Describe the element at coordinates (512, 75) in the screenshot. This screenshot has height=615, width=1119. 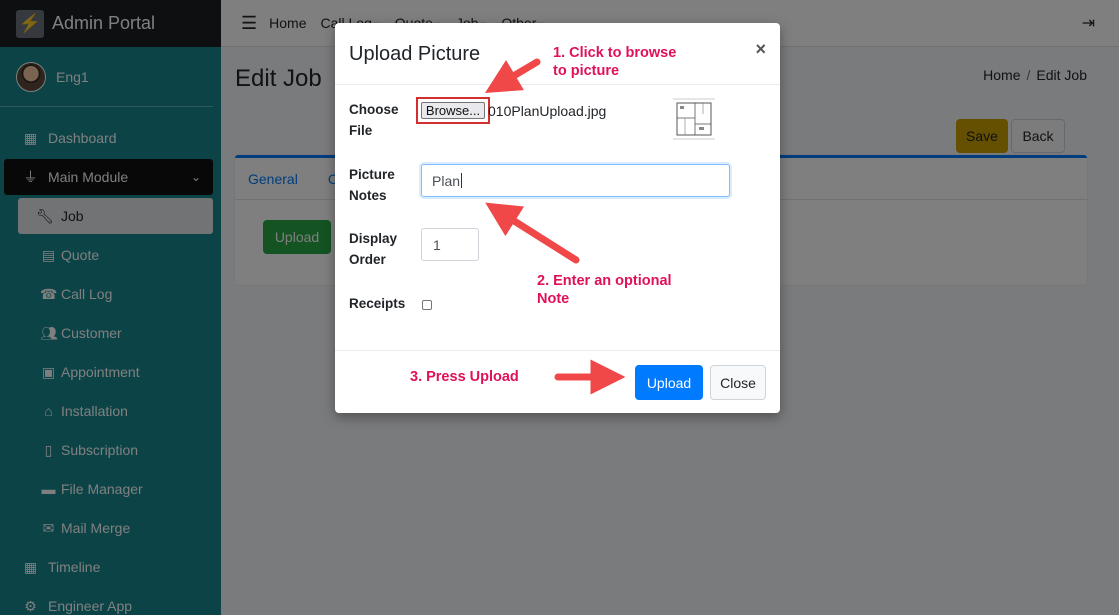
I see `arrow-to-browse-icon` at that location.